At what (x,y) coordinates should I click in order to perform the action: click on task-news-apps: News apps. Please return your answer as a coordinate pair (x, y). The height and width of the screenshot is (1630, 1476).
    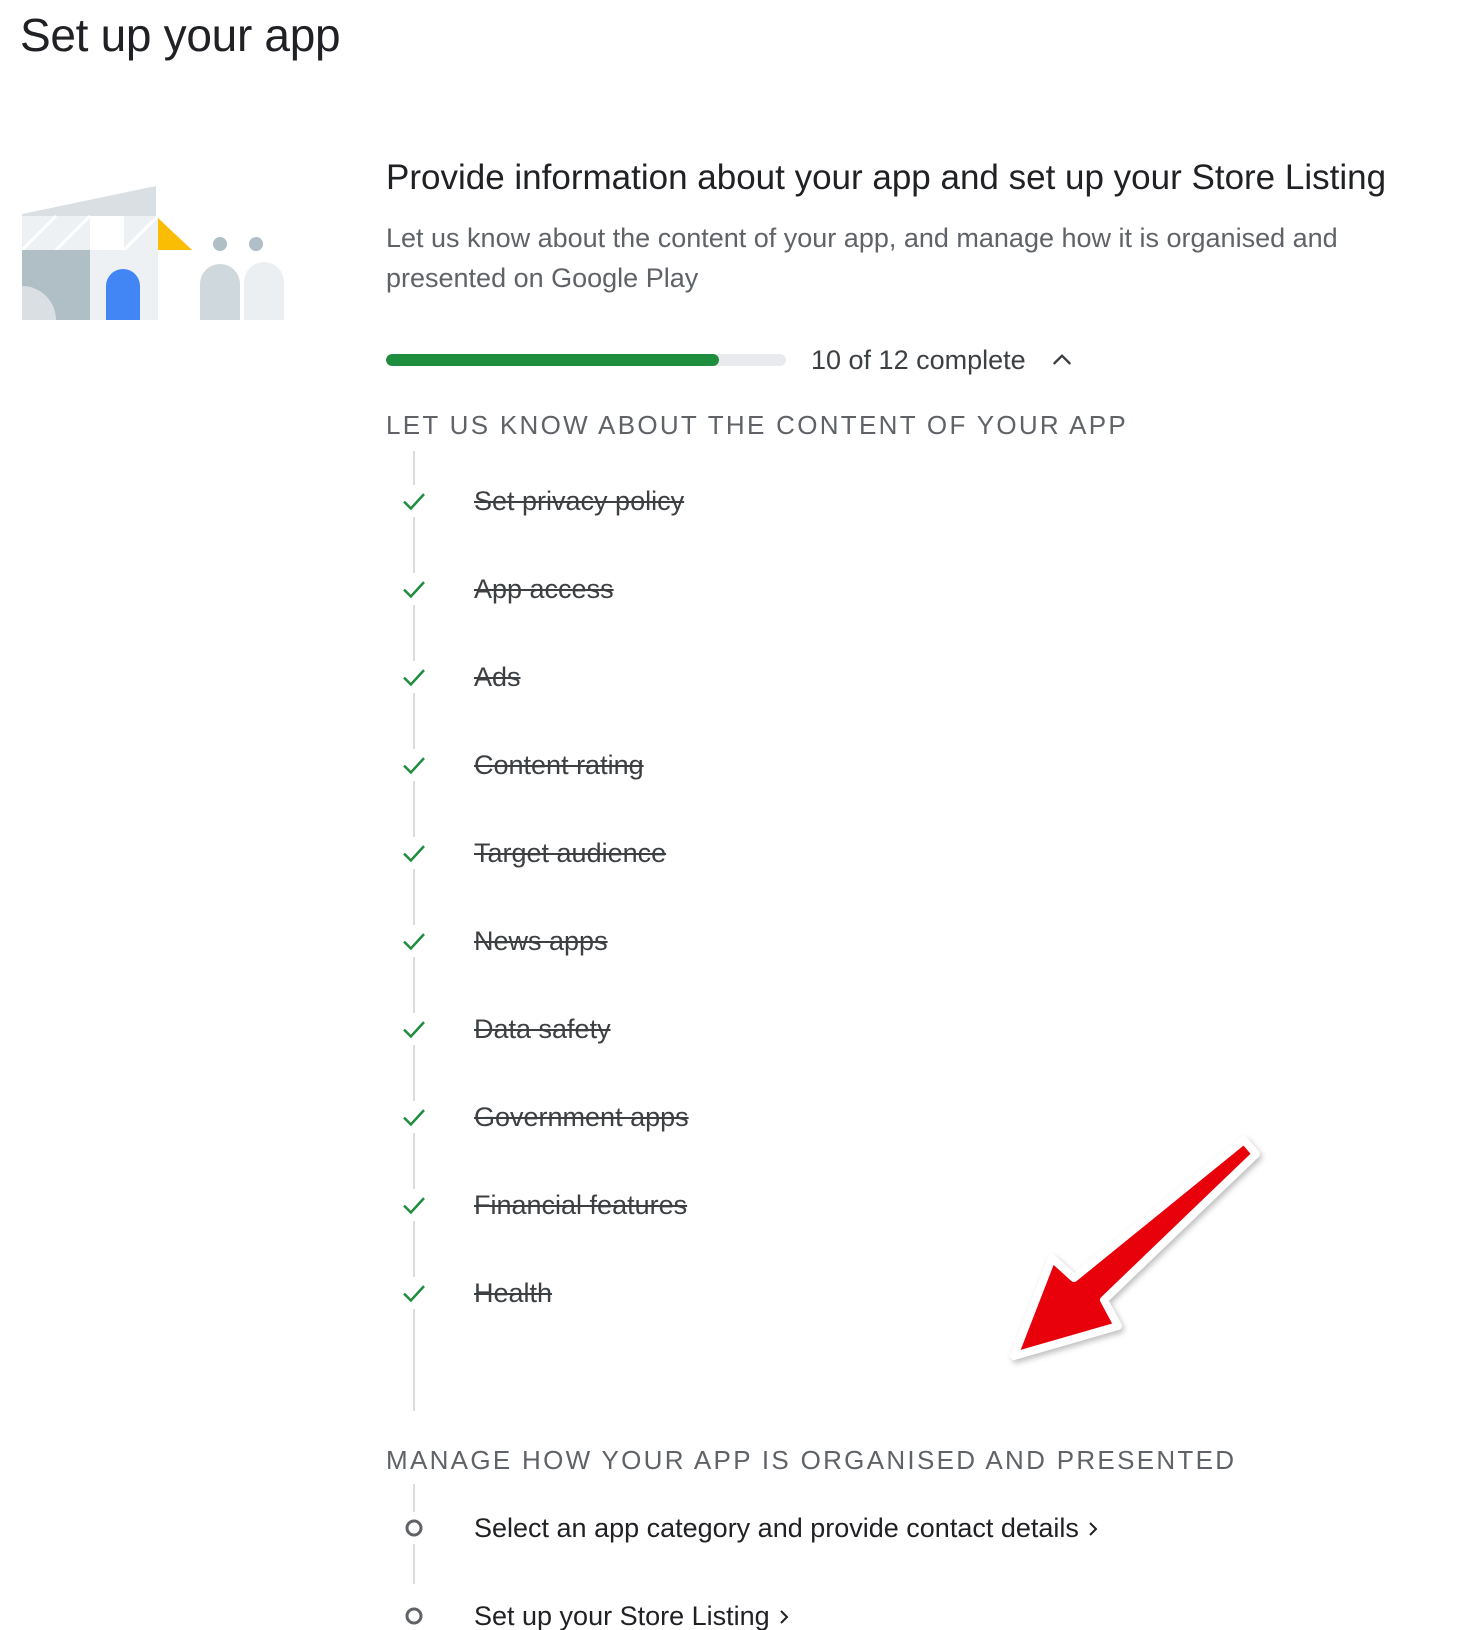
    Looking at the image, I should click on (916, 941).